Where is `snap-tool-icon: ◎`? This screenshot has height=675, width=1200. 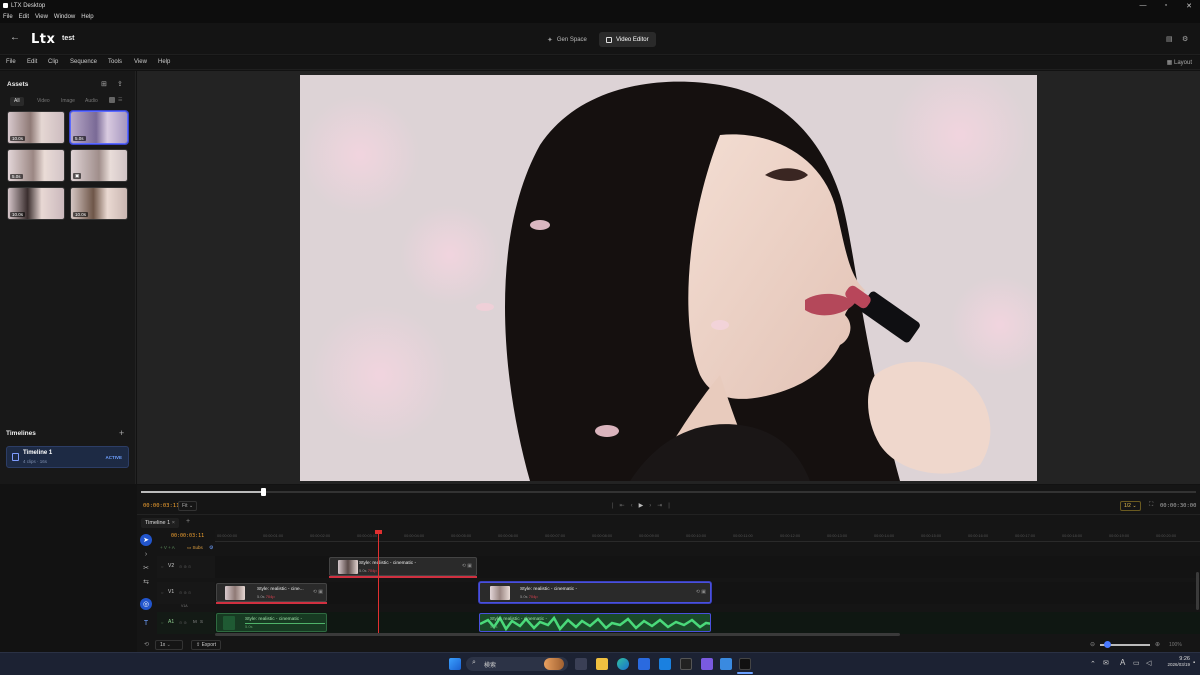 snap-tool-icon: ◎ is located at coordinates (146, 604).